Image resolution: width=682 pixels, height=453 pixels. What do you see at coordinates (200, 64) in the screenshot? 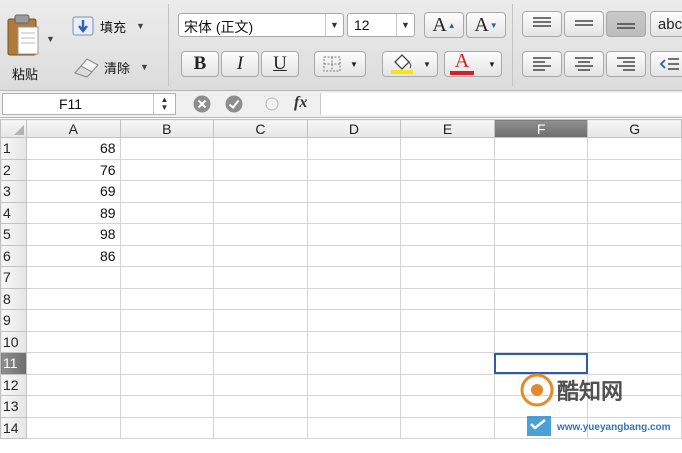
I see `bold-button: B` at bounding box center [200, 64].